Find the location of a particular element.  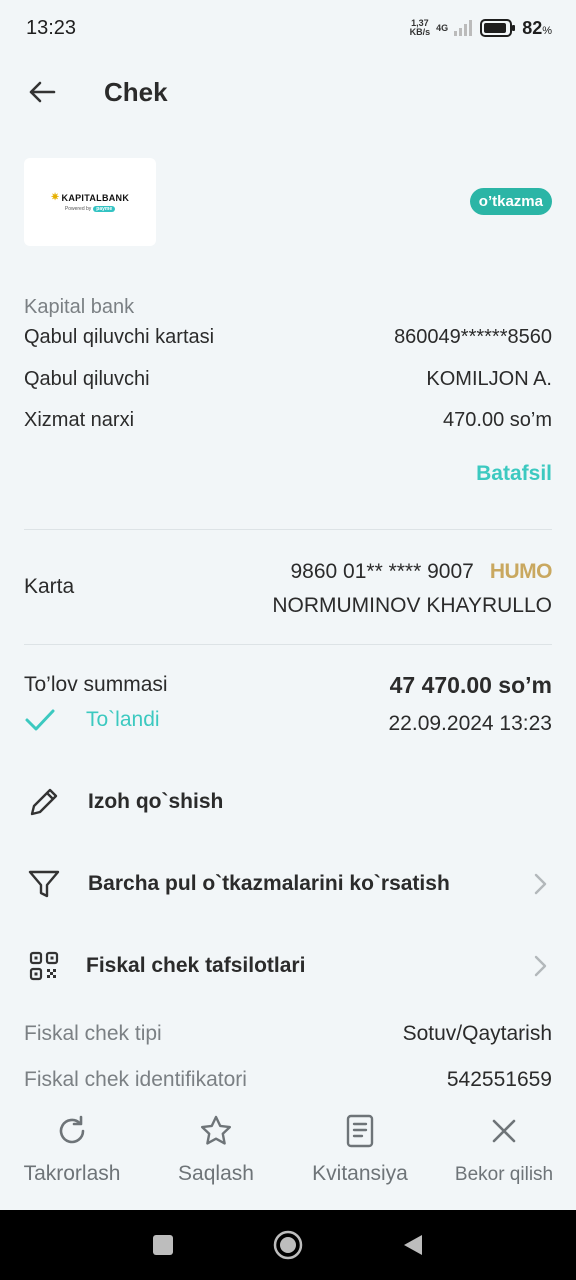

logo-name: KAPITALBANK is located at coordinates (95, 197).